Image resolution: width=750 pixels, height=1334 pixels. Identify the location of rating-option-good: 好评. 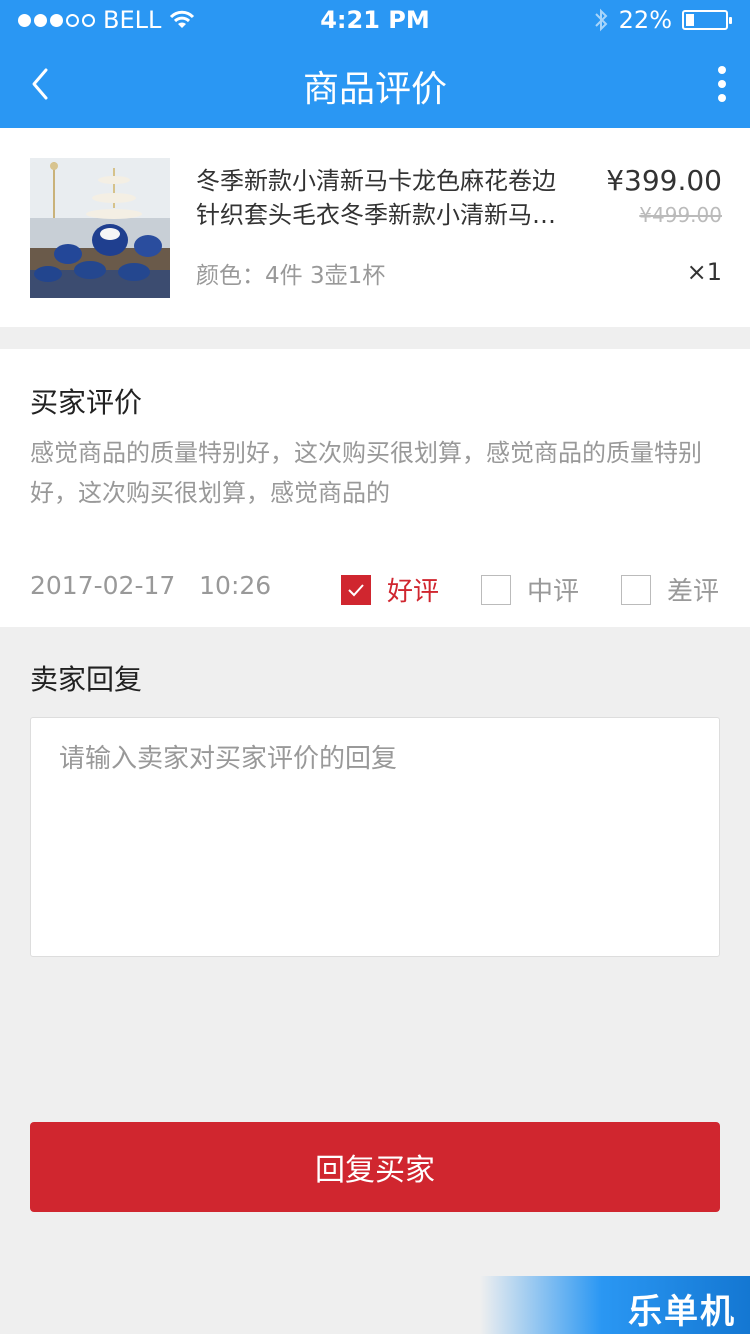
(390, 589).